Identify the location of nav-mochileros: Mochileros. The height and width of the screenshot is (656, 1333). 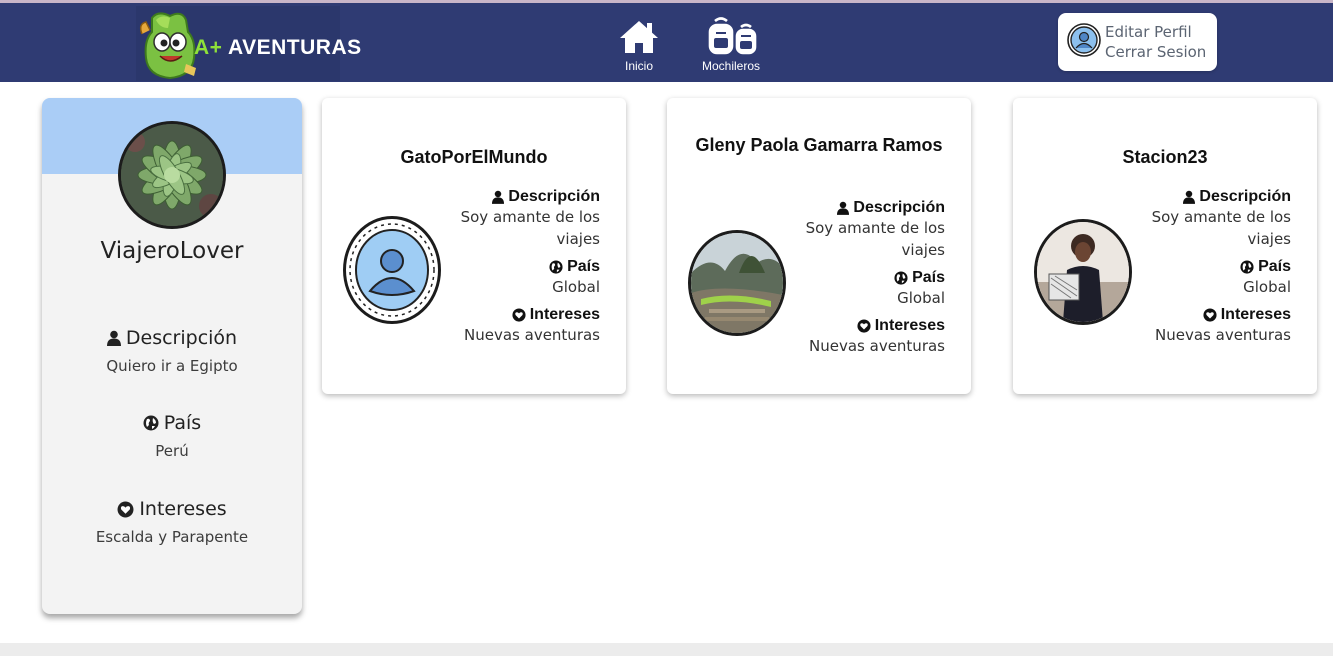
(731, 44).